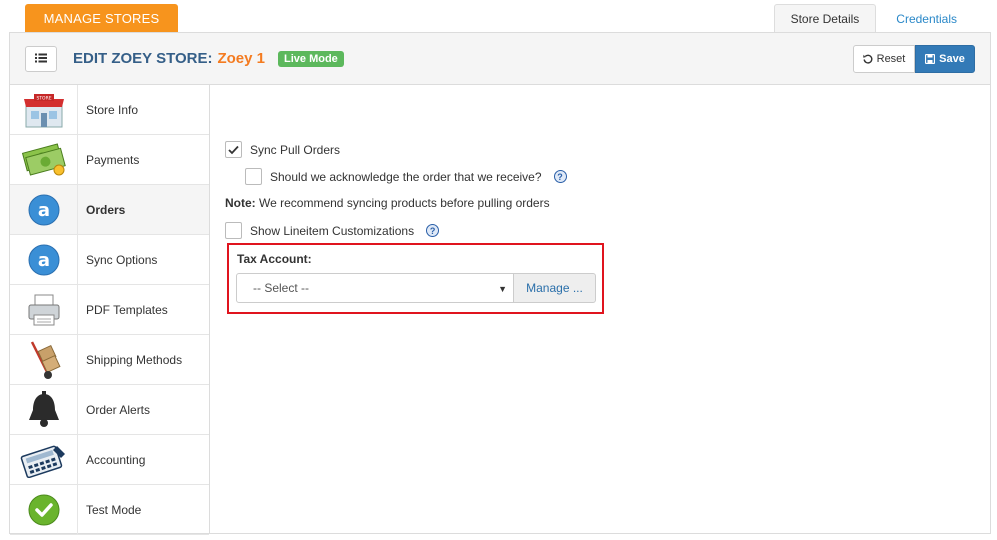 The height and width of the screenshot is (540, 997). Describe the element at coordinates (122, 259) in the screenshot. I see `sidebar-item-label: Sync Options` at that location.